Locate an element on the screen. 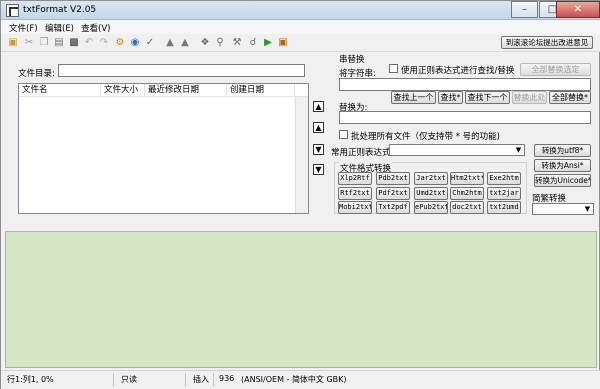 This screenshot has height=389, width=600. web-icon: ◉ is located at coordinates (135, 43).